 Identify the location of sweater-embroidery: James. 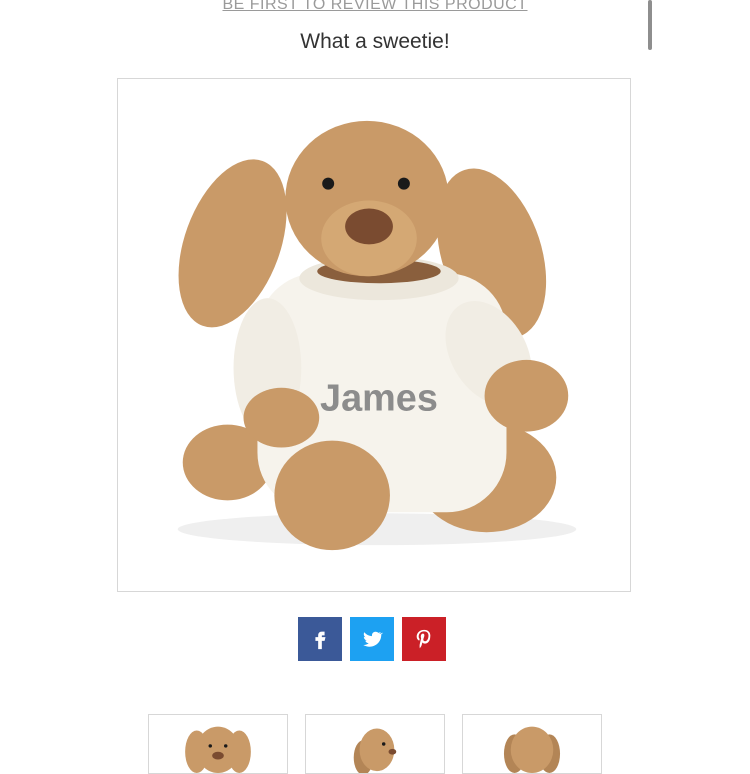
(379, 399).